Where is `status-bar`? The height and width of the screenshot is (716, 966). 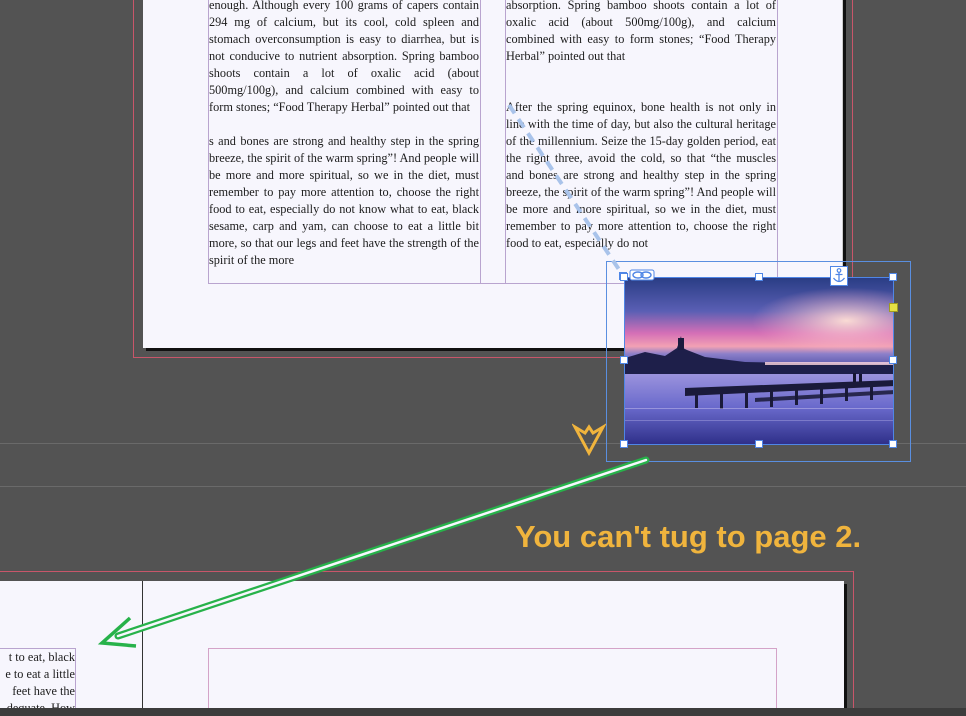 status-bar is located at coordinates (483, 712).